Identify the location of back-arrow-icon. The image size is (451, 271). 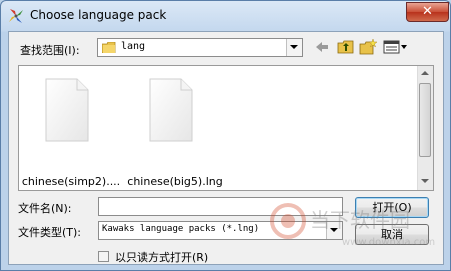
(322, 47).